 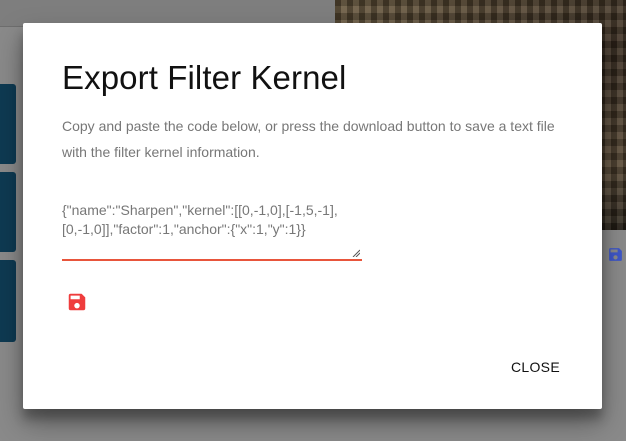 I want to click on resize-grip-icon, so click(x=356, y=253).